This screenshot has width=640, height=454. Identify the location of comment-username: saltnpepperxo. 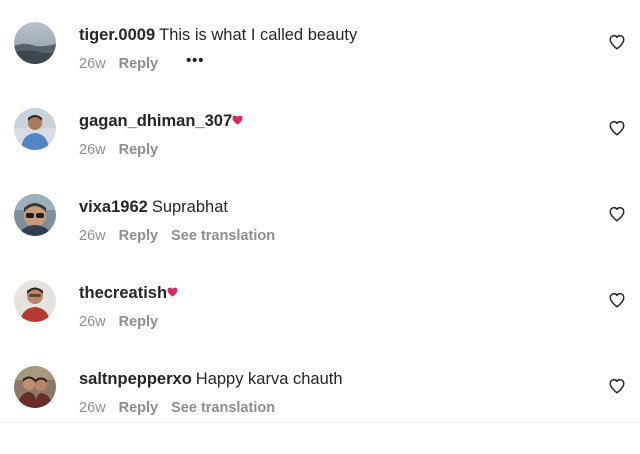
(135, 379).